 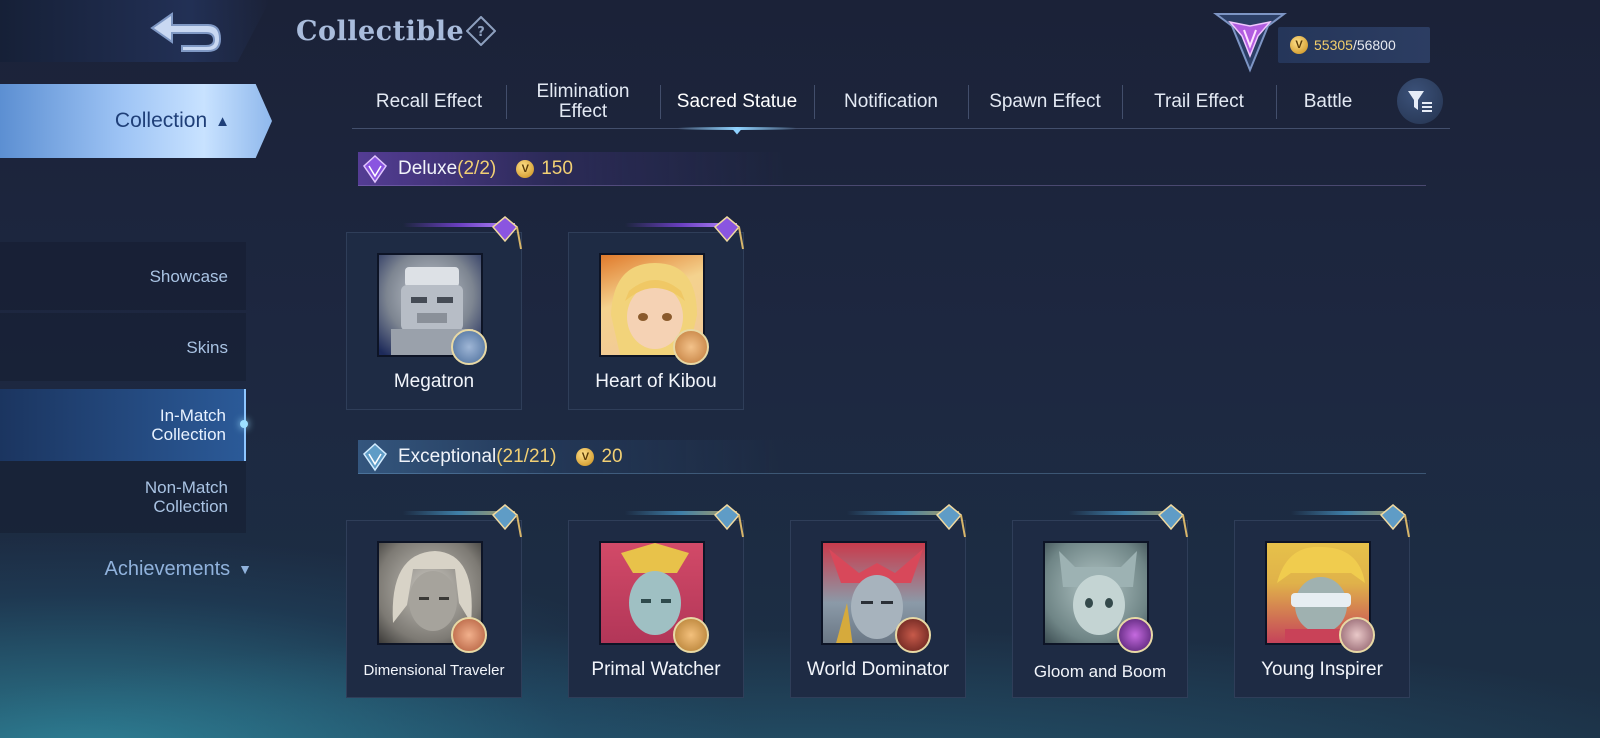 I want to click on tab-label: Spawn Effect, so click(x=1045, y=101).